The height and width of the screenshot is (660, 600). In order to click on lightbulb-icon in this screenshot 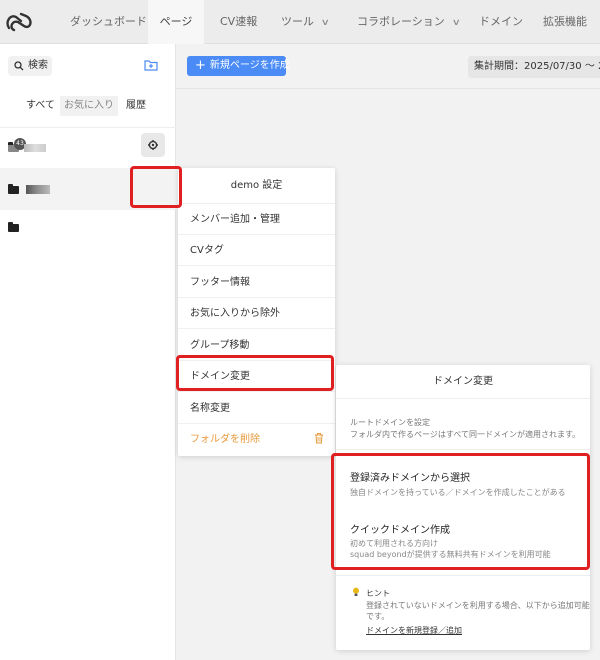, I will do `click(356, 591)`.